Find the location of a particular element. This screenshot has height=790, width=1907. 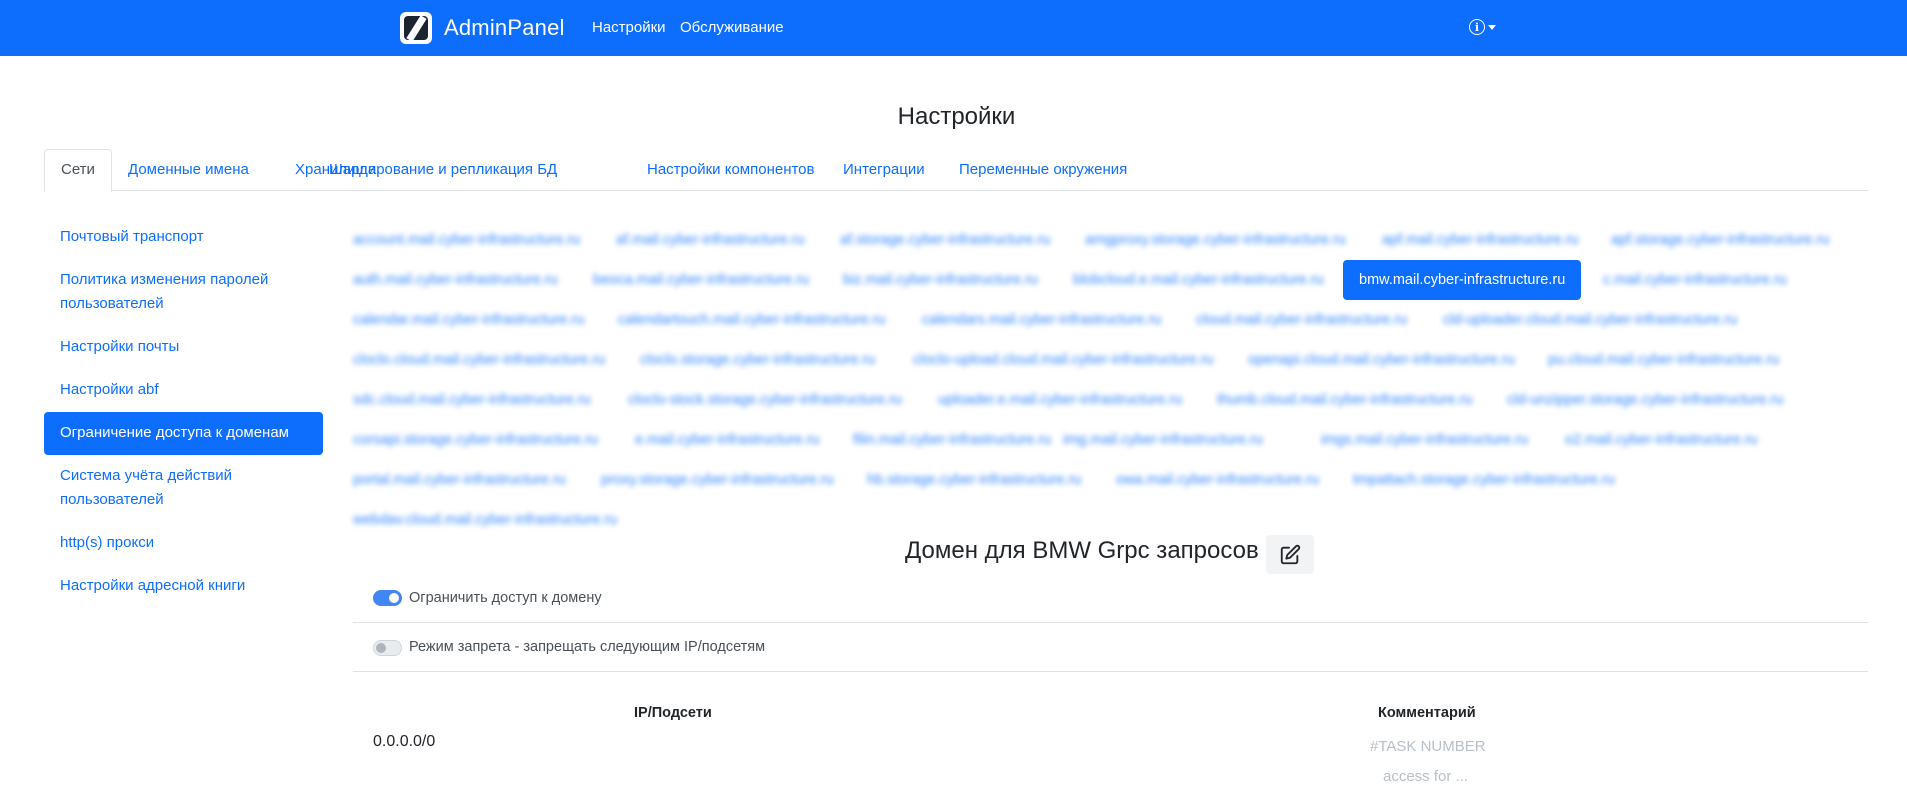

domain-chip: o2.mail.cyber-infrastructure.ru is located at coordinates (1661, 440).